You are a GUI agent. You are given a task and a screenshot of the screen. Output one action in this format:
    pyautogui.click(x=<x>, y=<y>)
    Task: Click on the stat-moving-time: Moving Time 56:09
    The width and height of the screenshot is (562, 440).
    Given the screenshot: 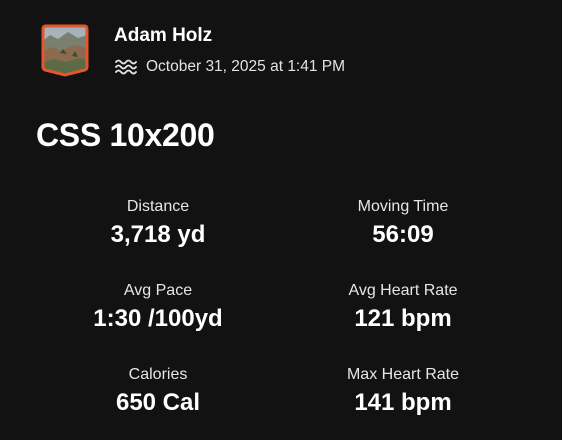 What is the action you would take?
    pyautogui.click(x=403, y=223)
    